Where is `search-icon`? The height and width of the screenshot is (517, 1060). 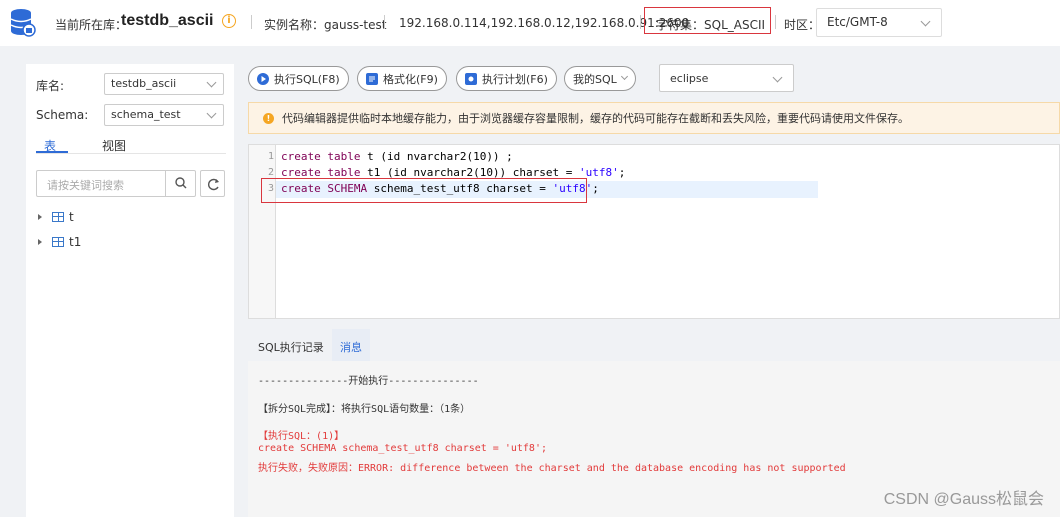 search-icon is located at coordinates (181, 183).